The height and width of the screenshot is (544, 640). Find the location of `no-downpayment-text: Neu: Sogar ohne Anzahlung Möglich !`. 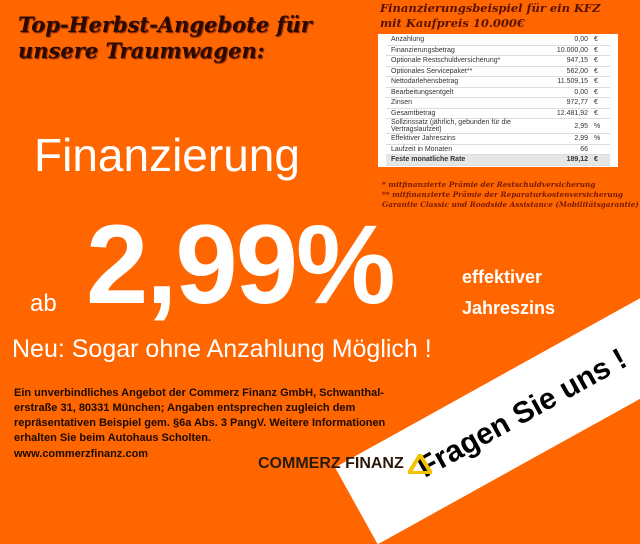

no-downpayment-text: Neu: Sogar ohne Anzahlung Möglich ! is located at coordinates (222, 349).